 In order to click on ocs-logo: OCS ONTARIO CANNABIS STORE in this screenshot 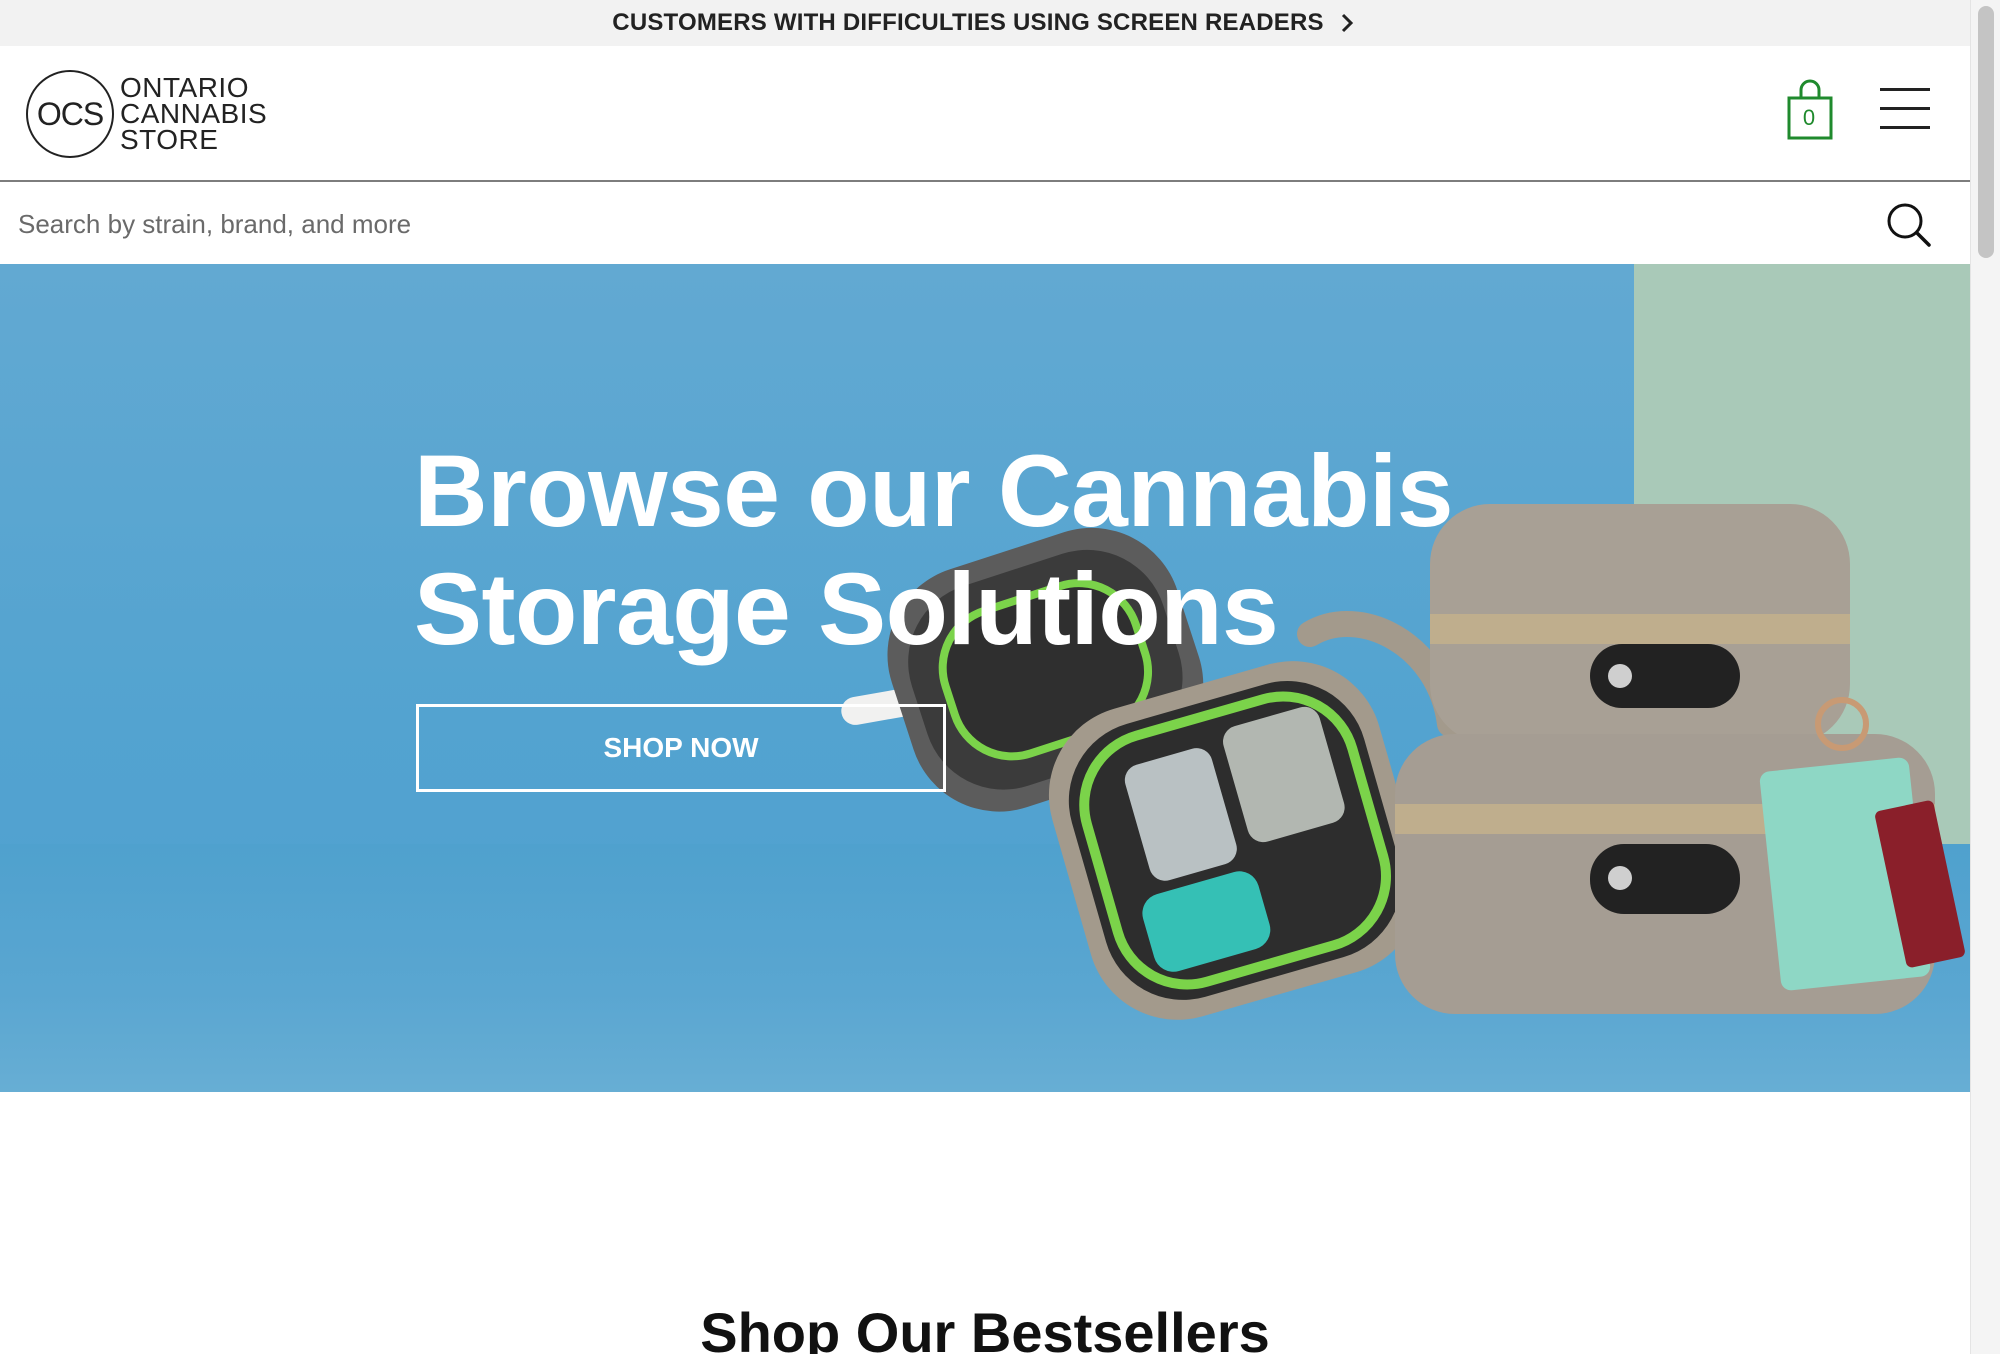, I will do `click(146, 114)`.